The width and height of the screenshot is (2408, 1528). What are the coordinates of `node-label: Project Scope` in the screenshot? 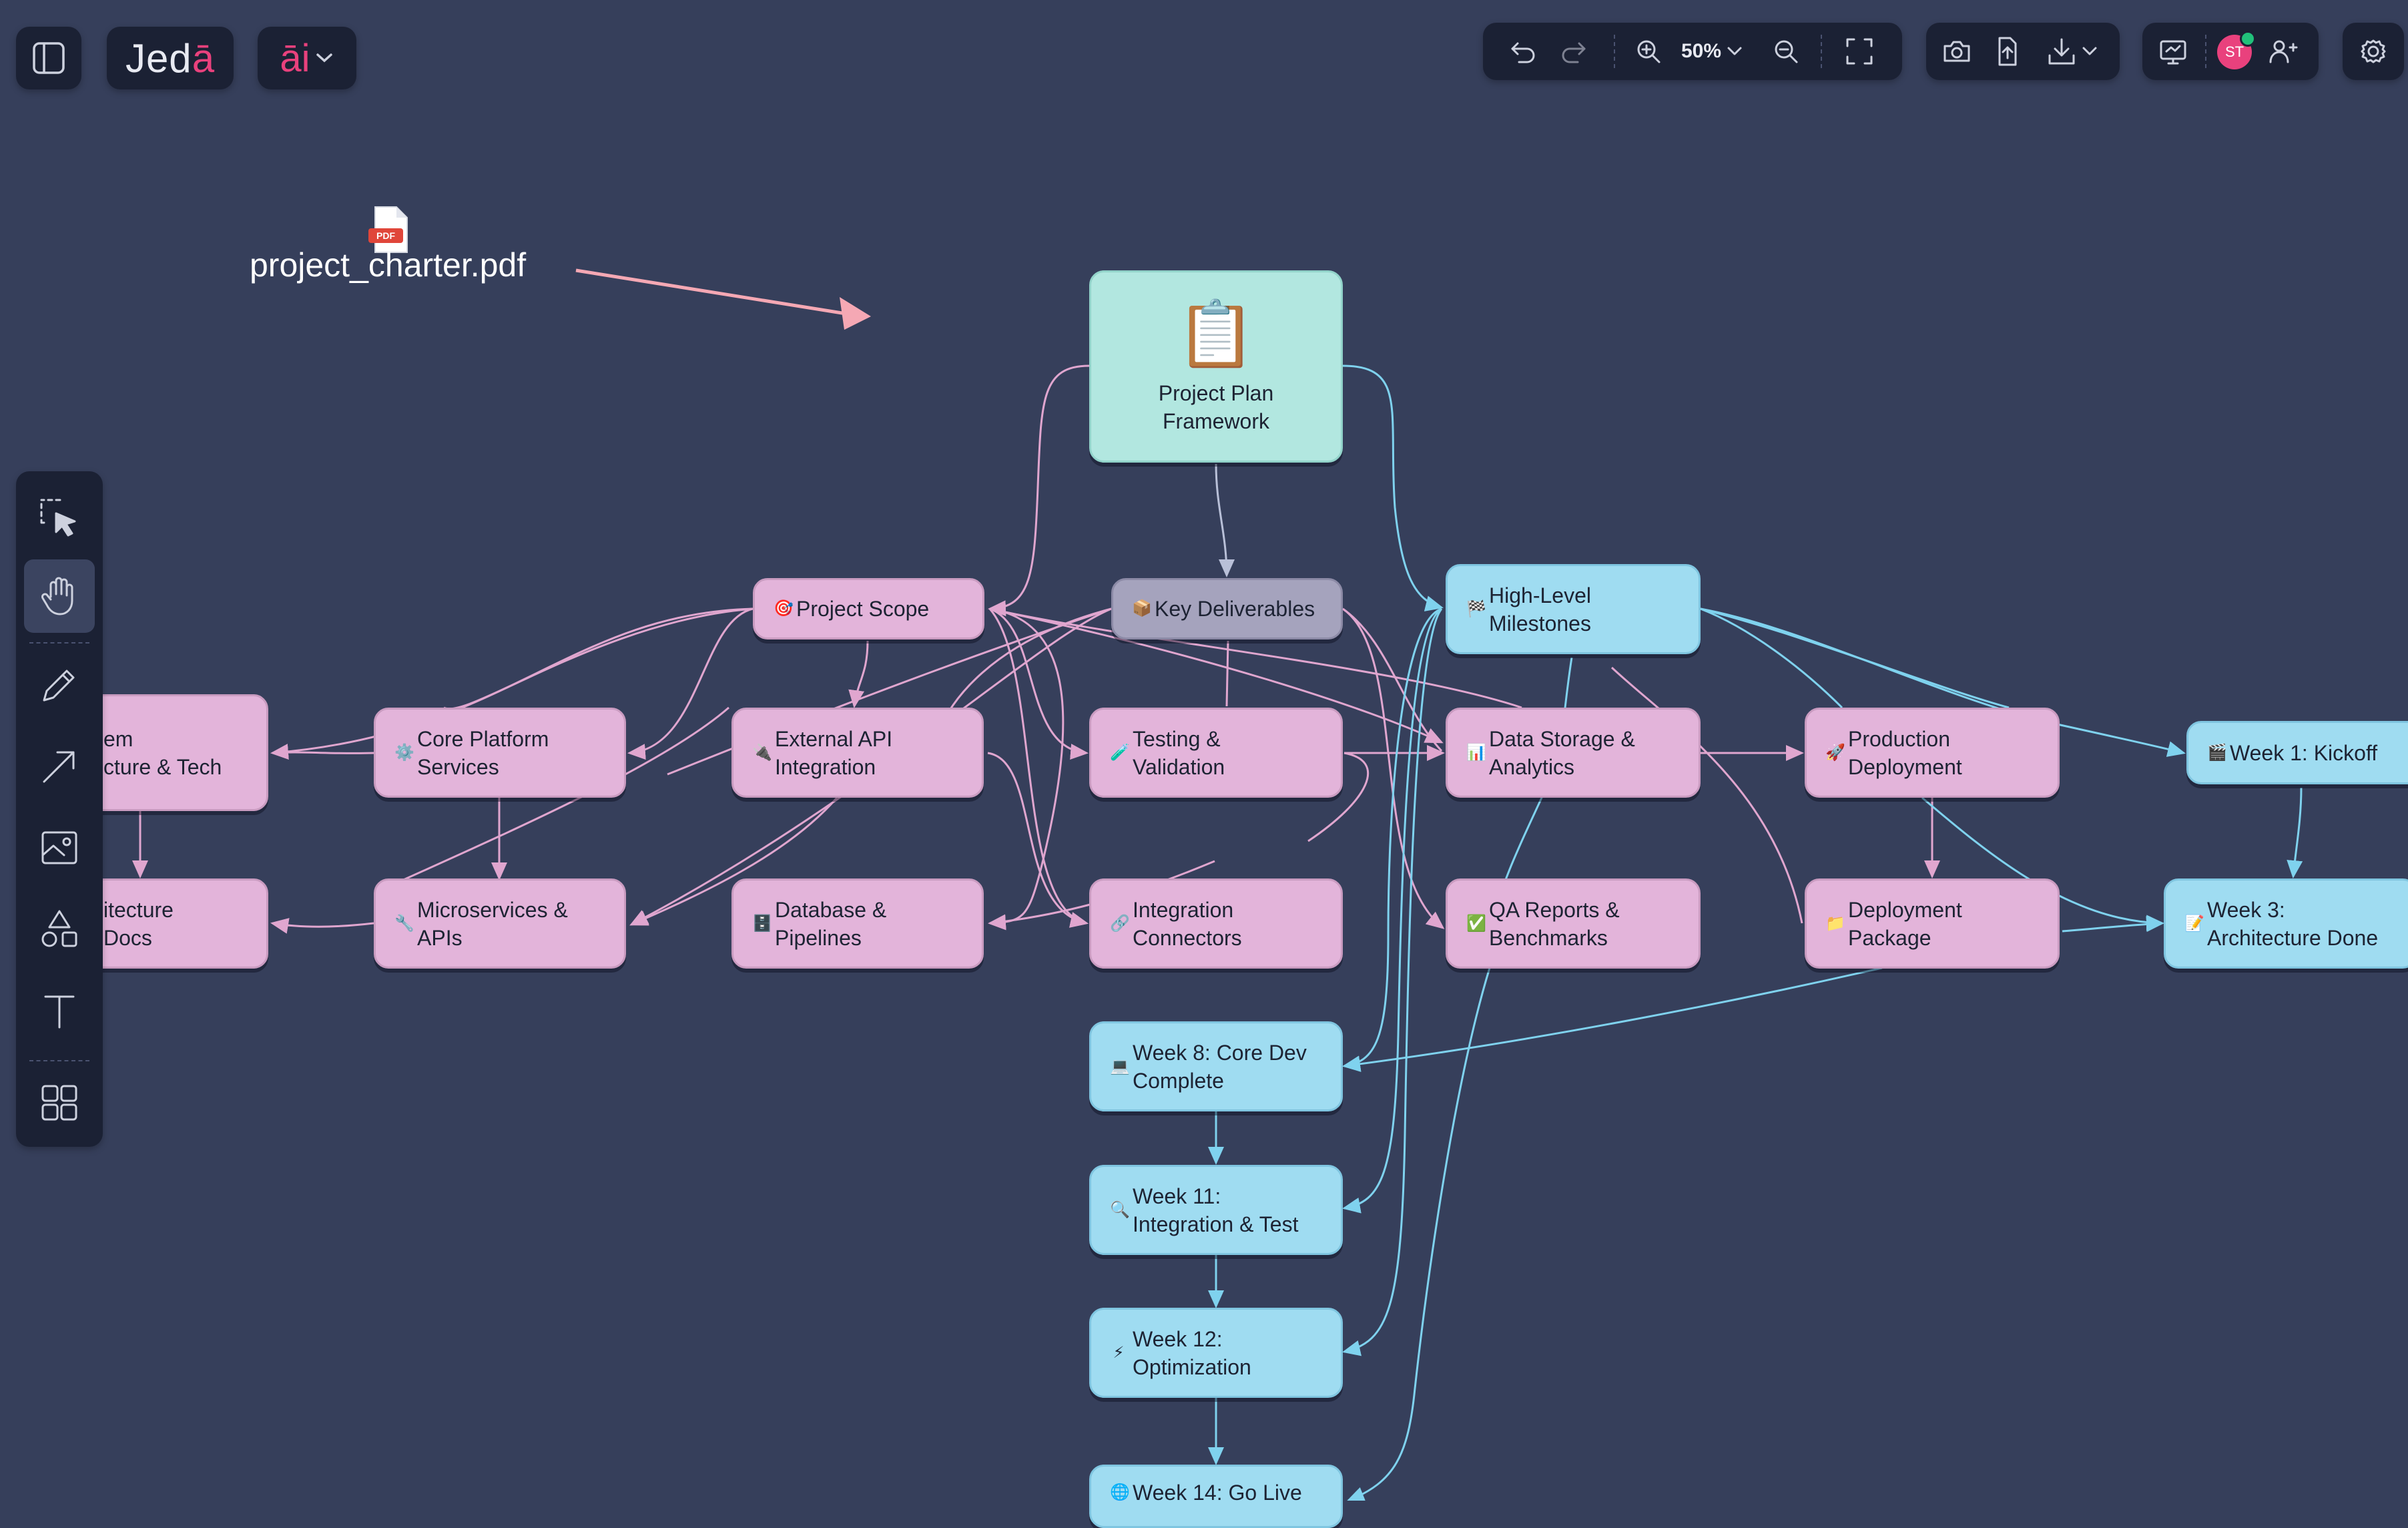 It's located at (863, 609).